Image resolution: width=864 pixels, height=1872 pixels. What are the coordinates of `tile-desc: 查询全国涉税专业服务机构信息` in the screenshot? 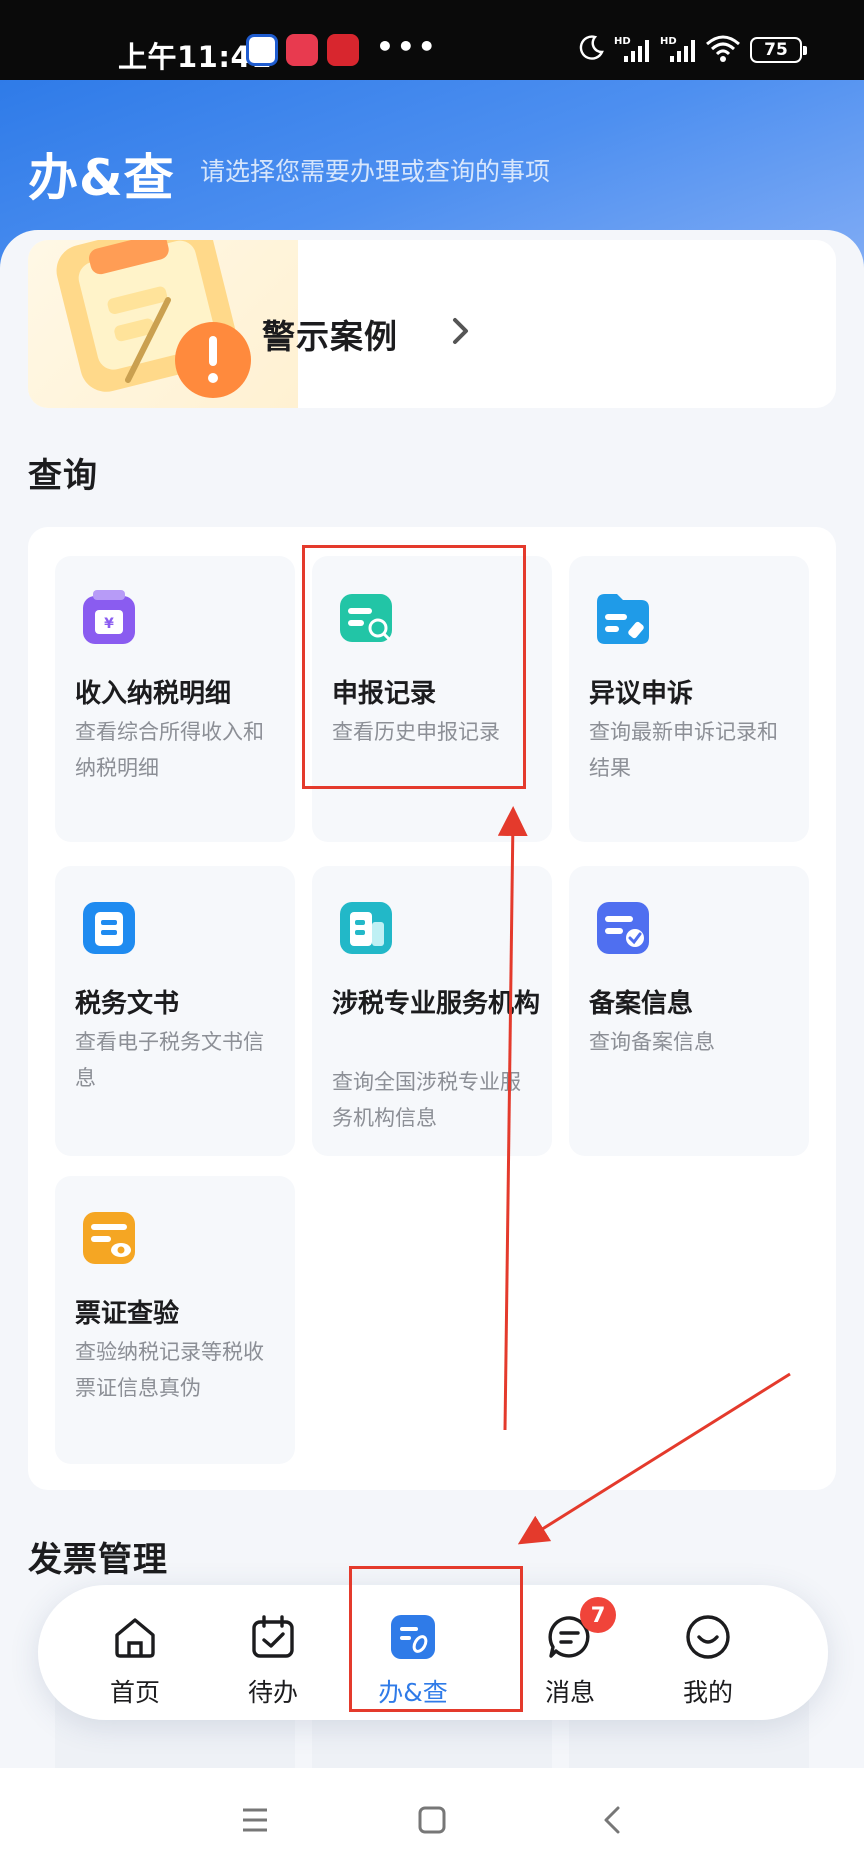 It's located at (426, 1100).